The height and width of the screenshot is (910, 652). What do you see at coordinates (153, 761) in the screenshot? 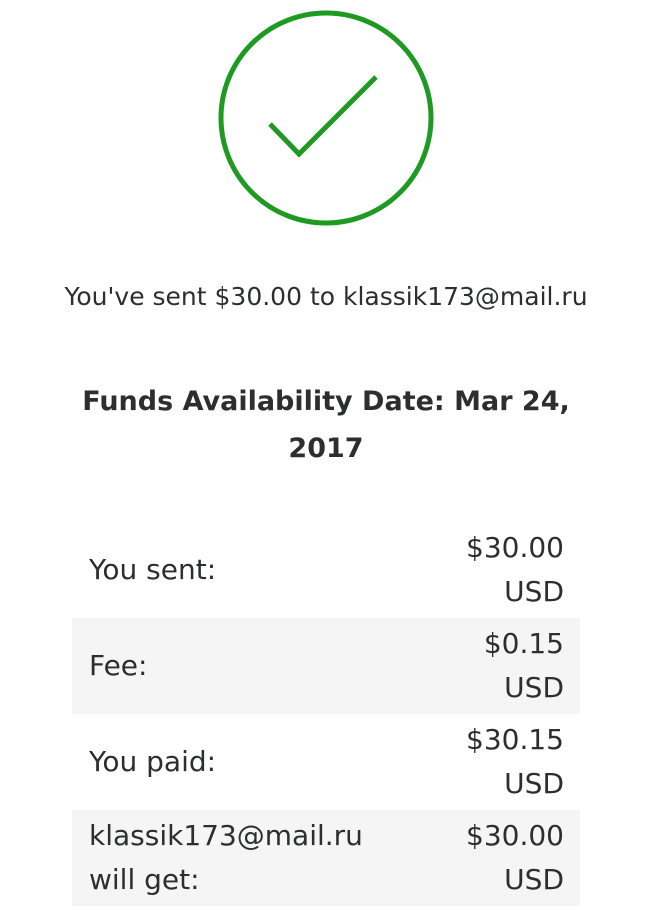
I see `summary-label: You paid:` at bounding box center [153, 761].